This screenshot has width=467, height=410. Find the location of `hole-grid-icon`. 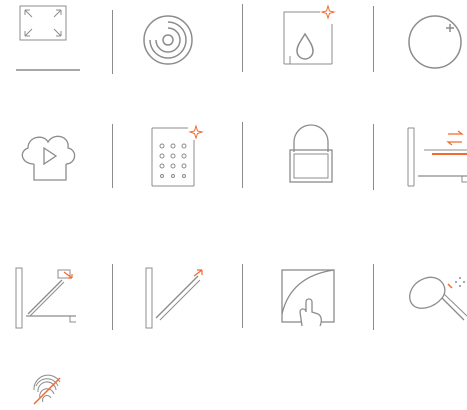

hole-grid-icon is located at coordinates (181, 157).